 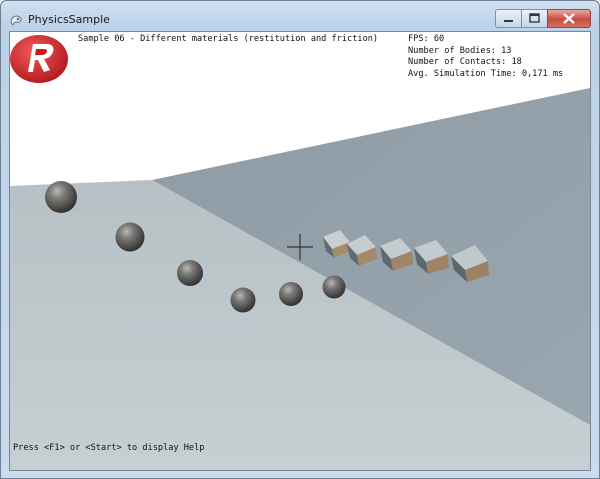 What do you see at coordinates (460, 50) in the screenshot?
I see `bodies-readout: Number of Bodies: 13` at bounding box center [460, 50].